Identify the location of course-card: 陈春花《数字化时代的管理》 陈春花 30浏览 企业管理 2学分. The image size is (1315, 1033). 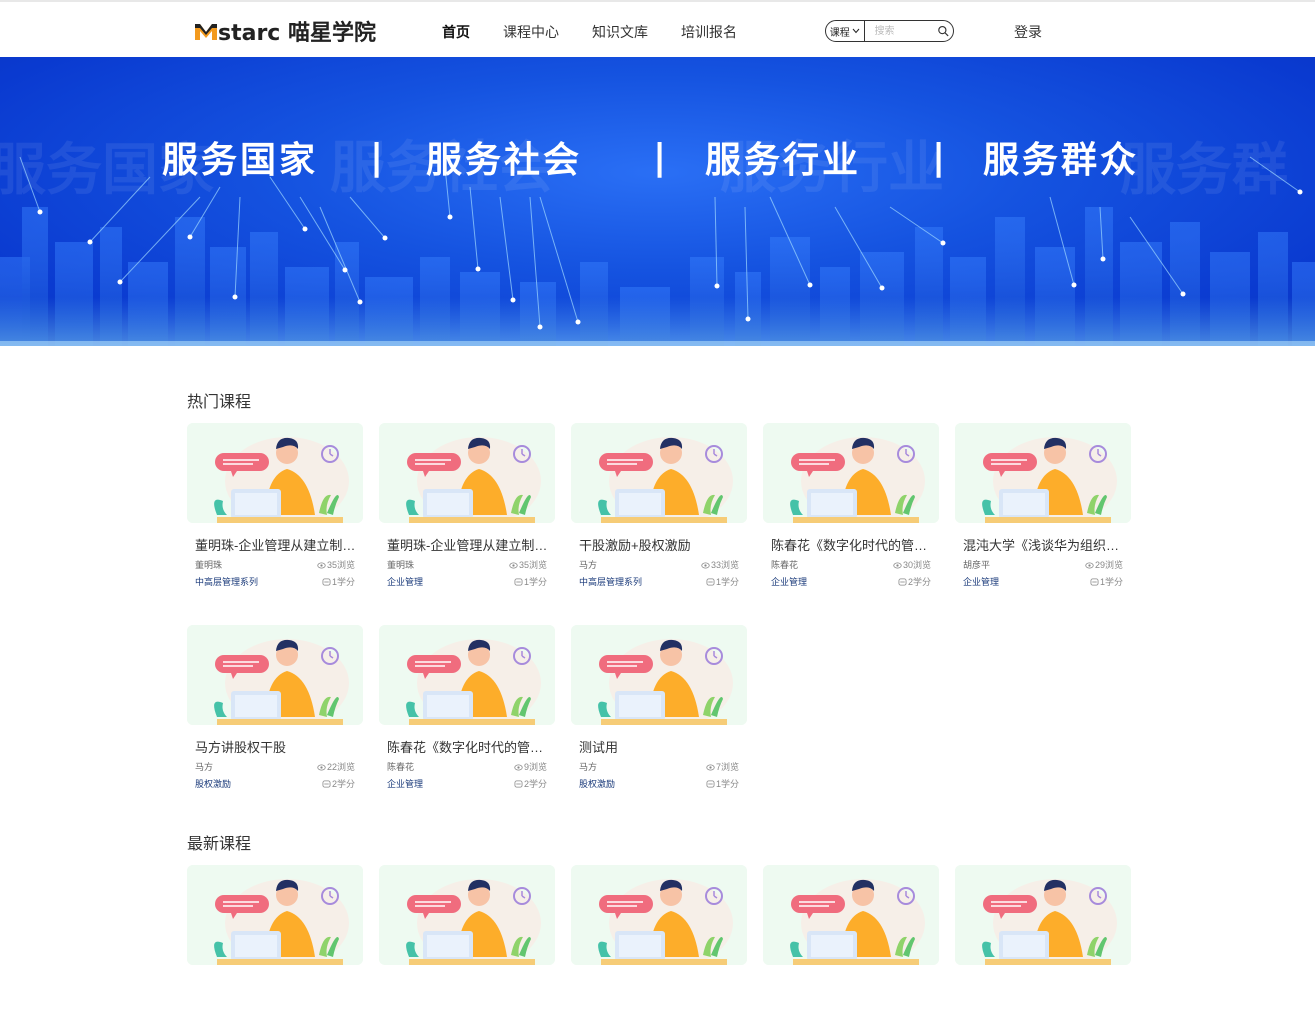
(851, 507).